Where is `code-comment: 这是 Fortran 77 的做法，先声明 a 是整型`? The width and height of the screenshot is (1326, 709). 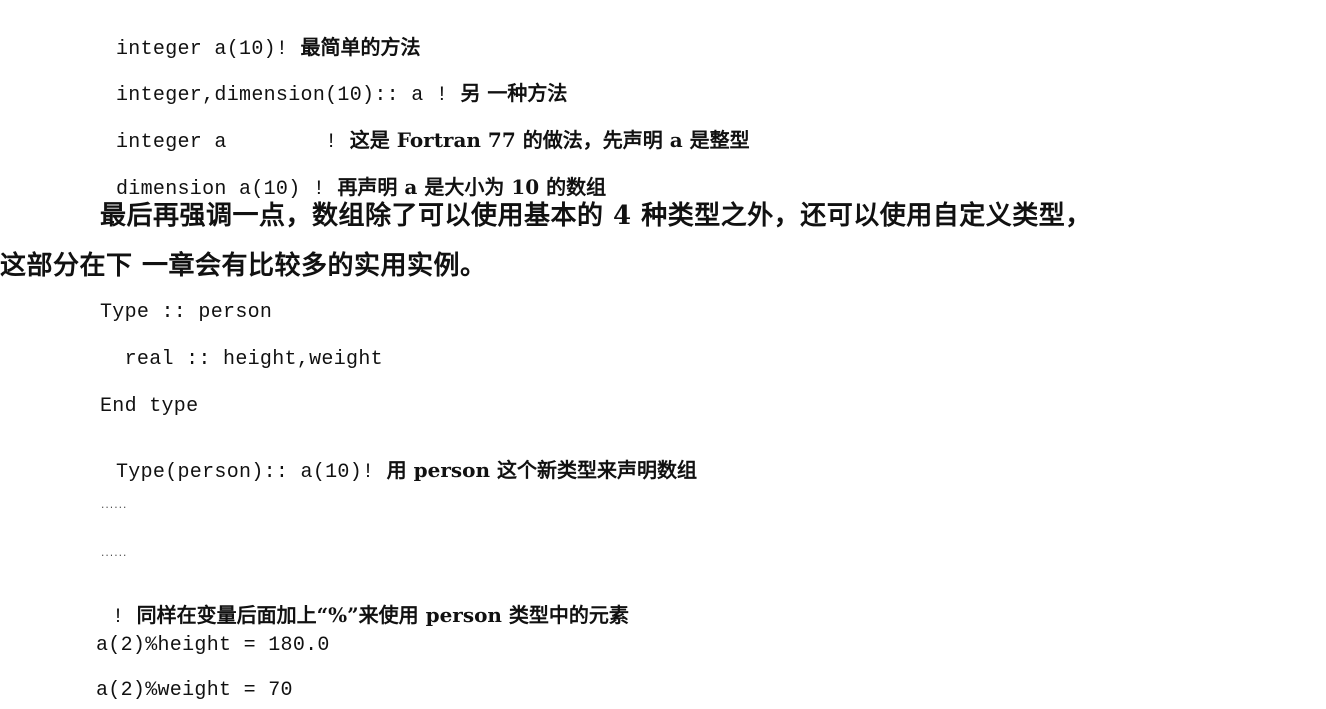
code-comment: 这是 Fortran 77 的做法，先声明 a 是整型 is located at coordinates (549, 140).